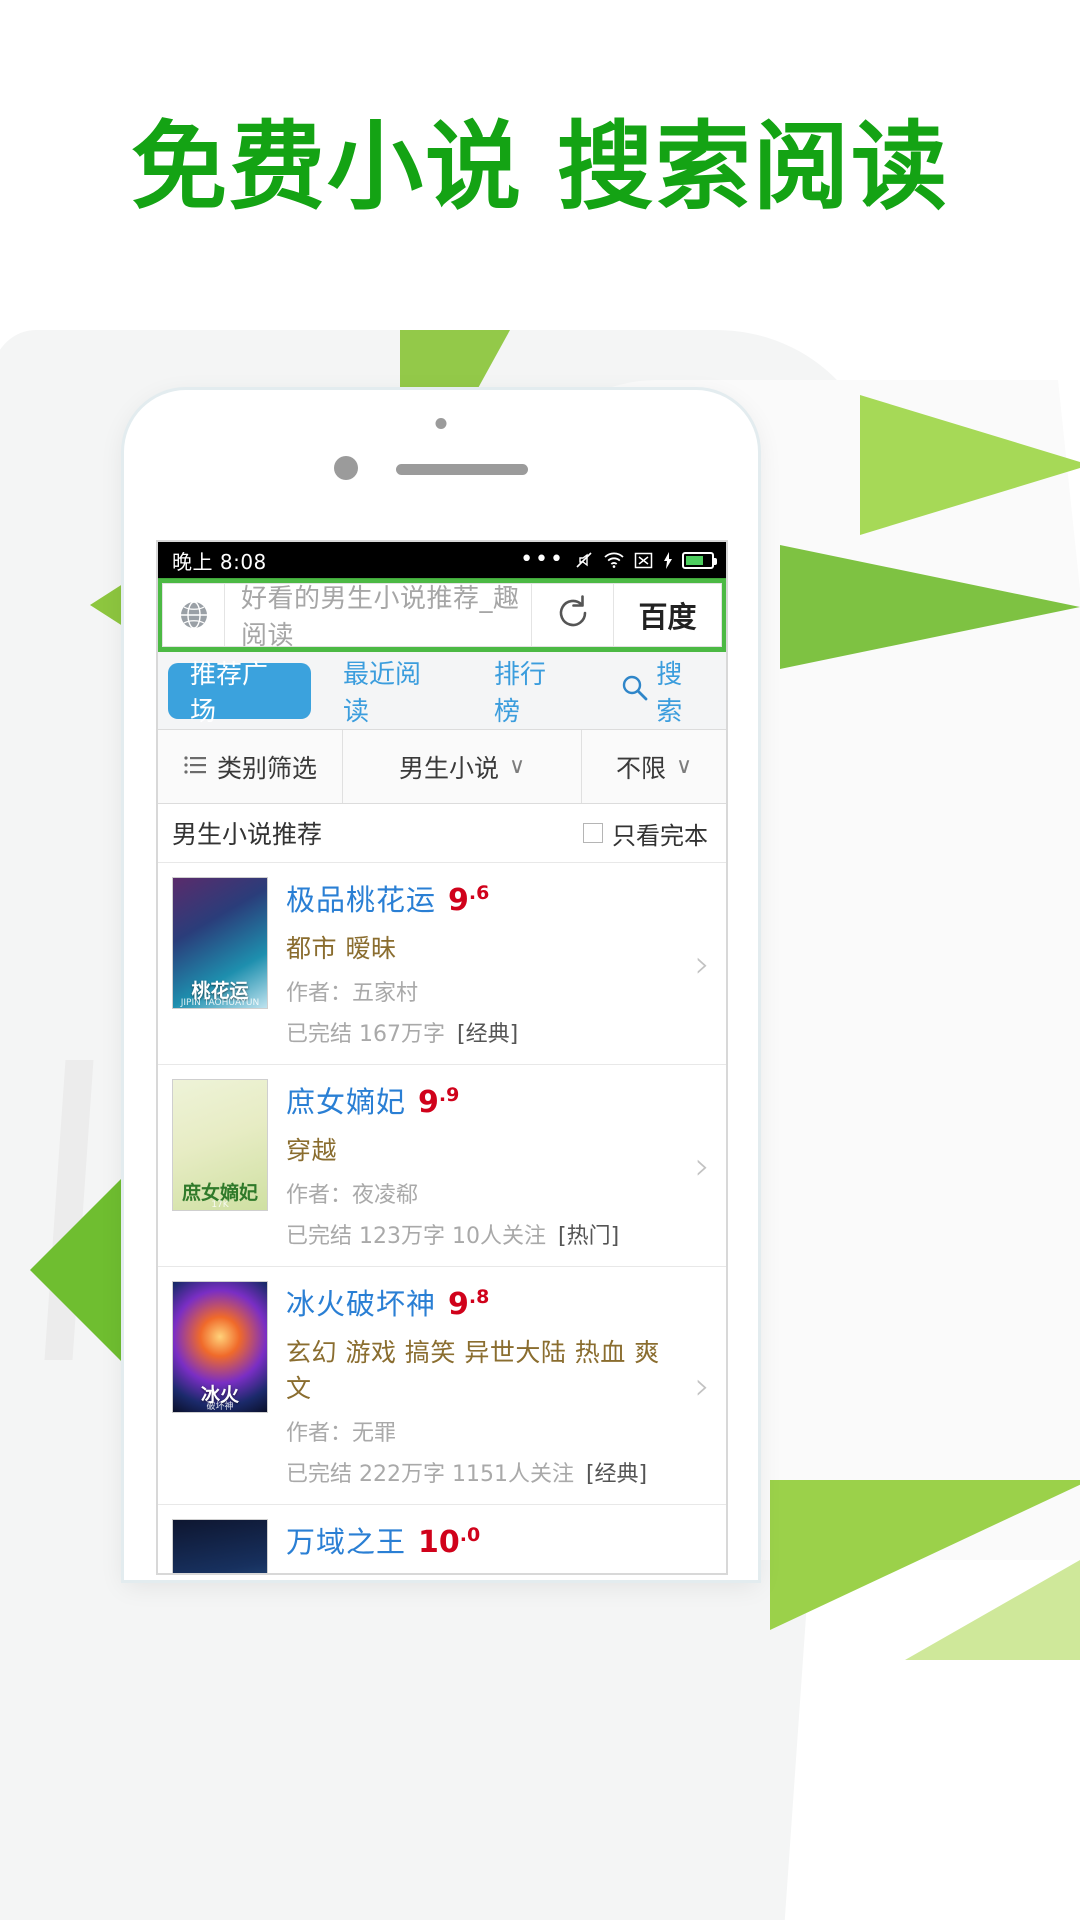  What do you see at coordinates (588, 1236) in the screenshot?
I see `book-badge: [热门]` at bounding box center [588, 1236].